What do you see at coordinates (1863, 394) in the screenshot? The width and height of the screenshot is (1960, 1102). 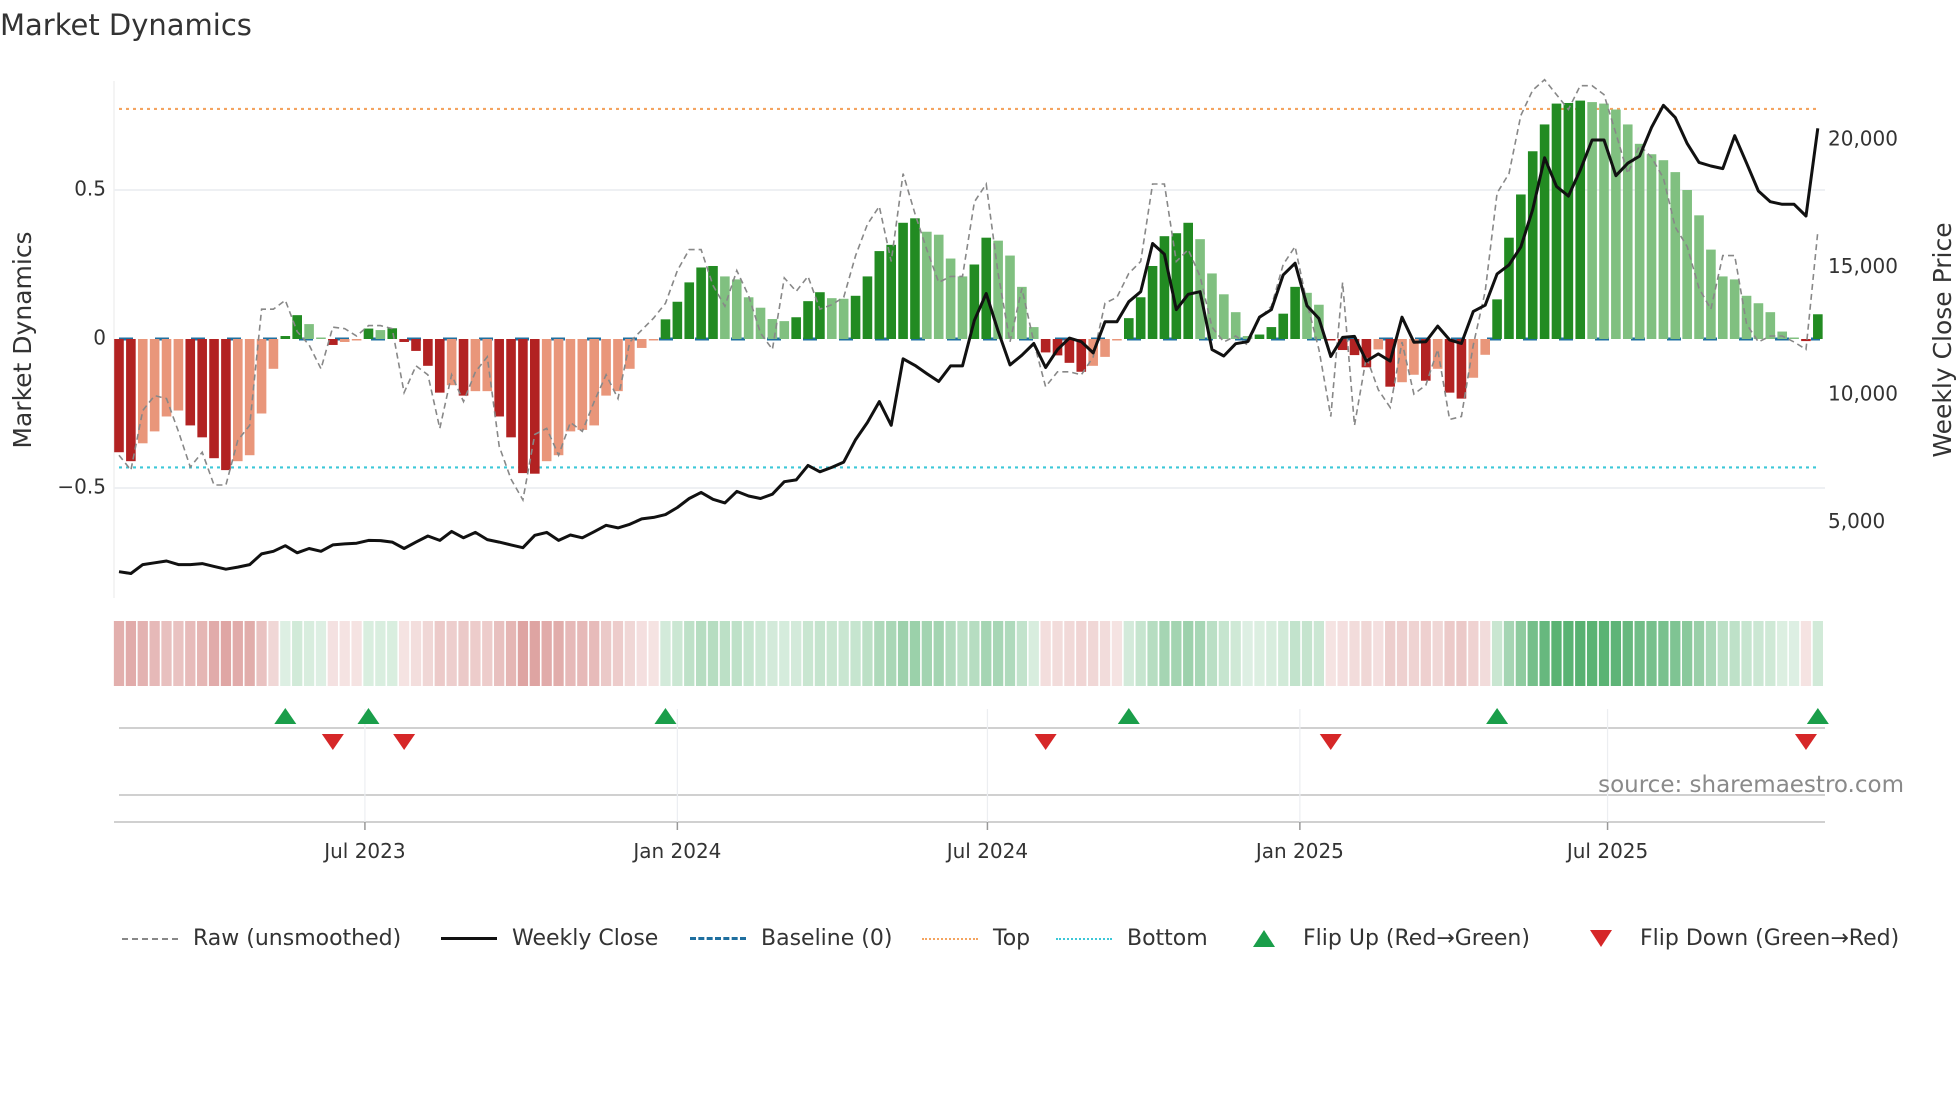 I see `y-tick-label-right: 10,000` at bounding box center [1863, 394].